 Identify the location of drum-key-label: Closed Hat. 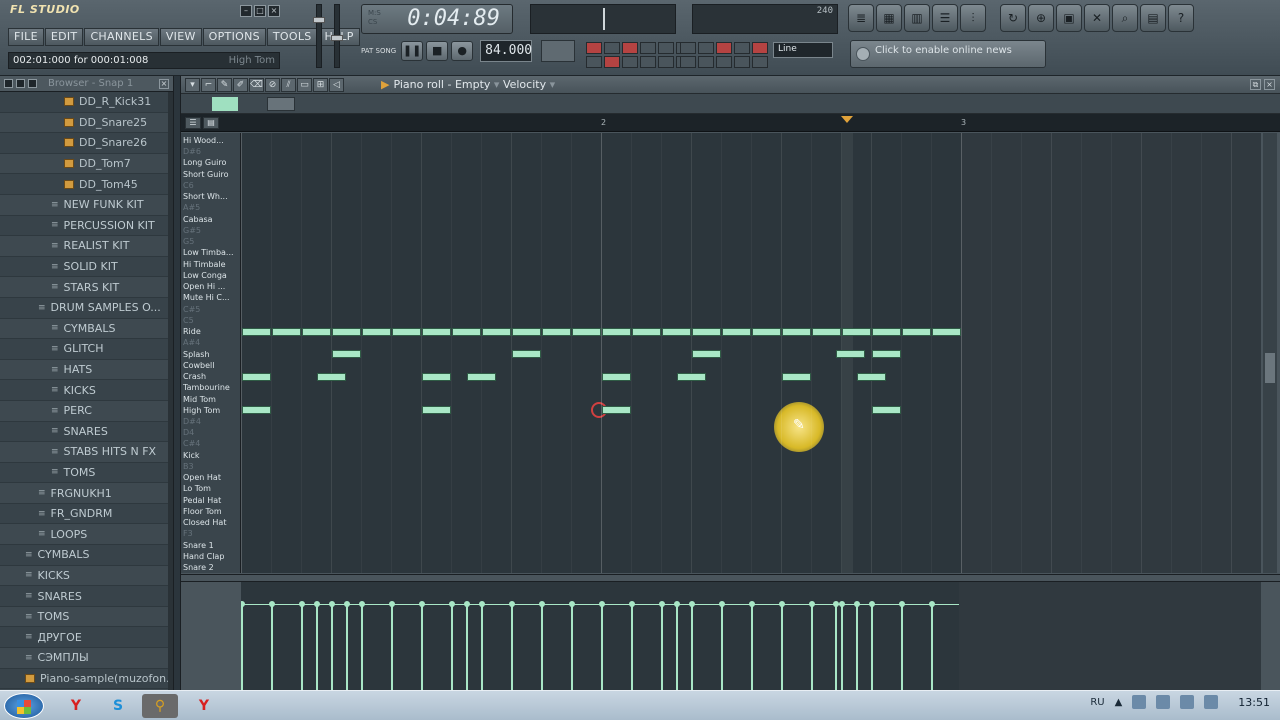
(204, 522).